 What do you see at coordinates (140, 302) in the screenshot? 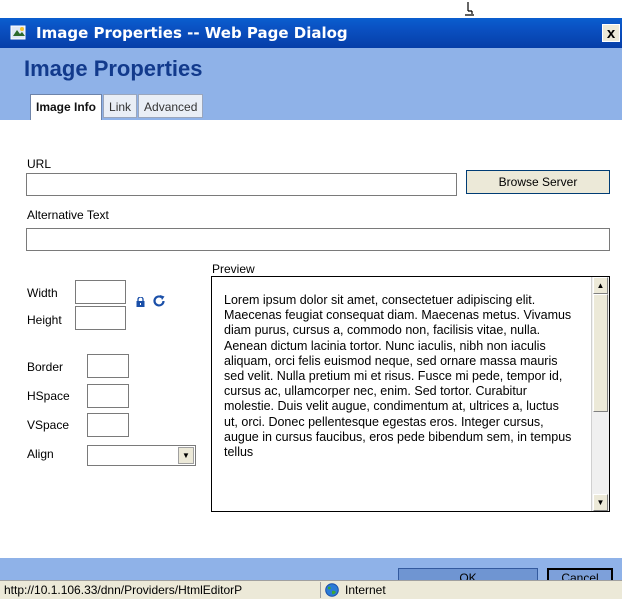
I see `lock-icon` at bounding box center [140, 302].